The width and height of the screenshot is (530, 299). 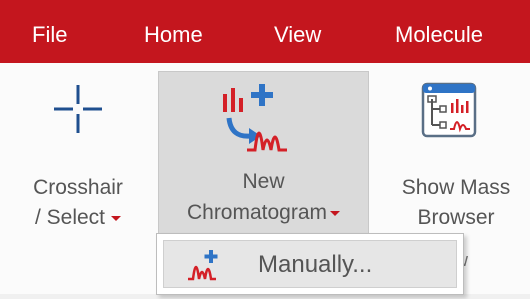 I want to click on mass-browser-label-line1: Show Mass, so click(x=456, y=187).